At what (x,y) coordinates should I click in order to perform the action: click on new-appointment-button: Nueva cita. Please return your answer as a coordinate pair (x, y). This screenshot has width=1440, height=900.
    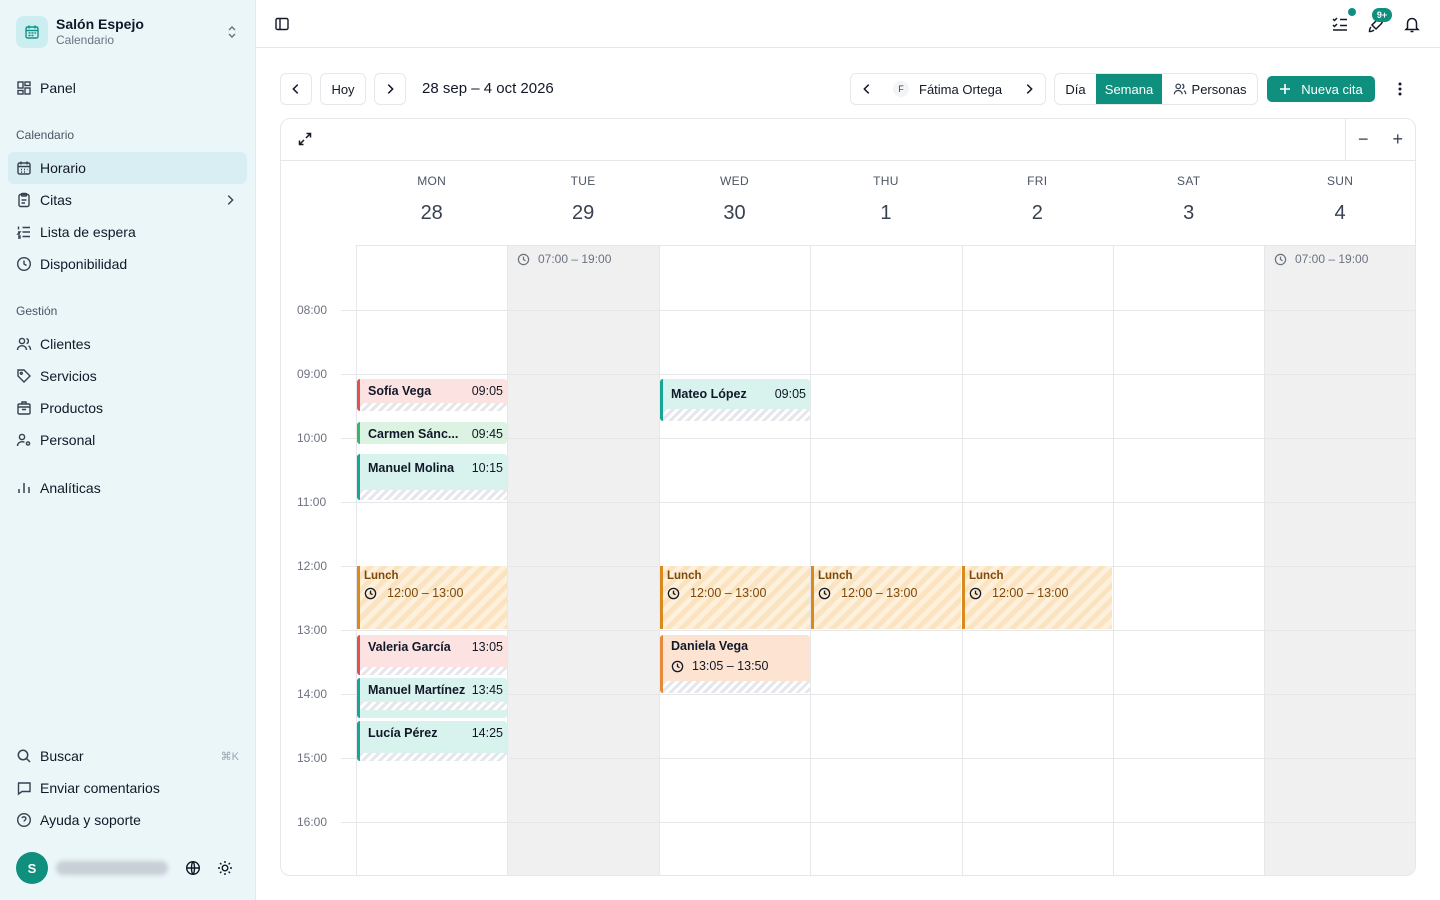
    Looking at the image, I should click on (1321, 89).